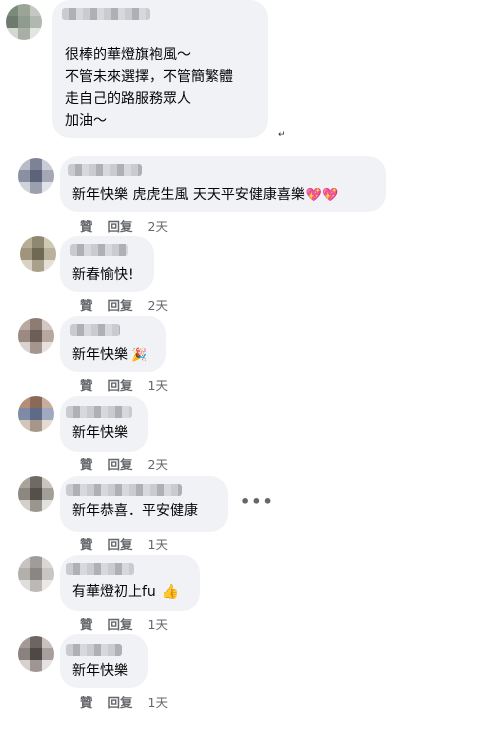  Describe the element at coordinates (149, 77) in the screenshot. I see `comment-text-line: 不管未來選擇，不管簡繁體` at that location.